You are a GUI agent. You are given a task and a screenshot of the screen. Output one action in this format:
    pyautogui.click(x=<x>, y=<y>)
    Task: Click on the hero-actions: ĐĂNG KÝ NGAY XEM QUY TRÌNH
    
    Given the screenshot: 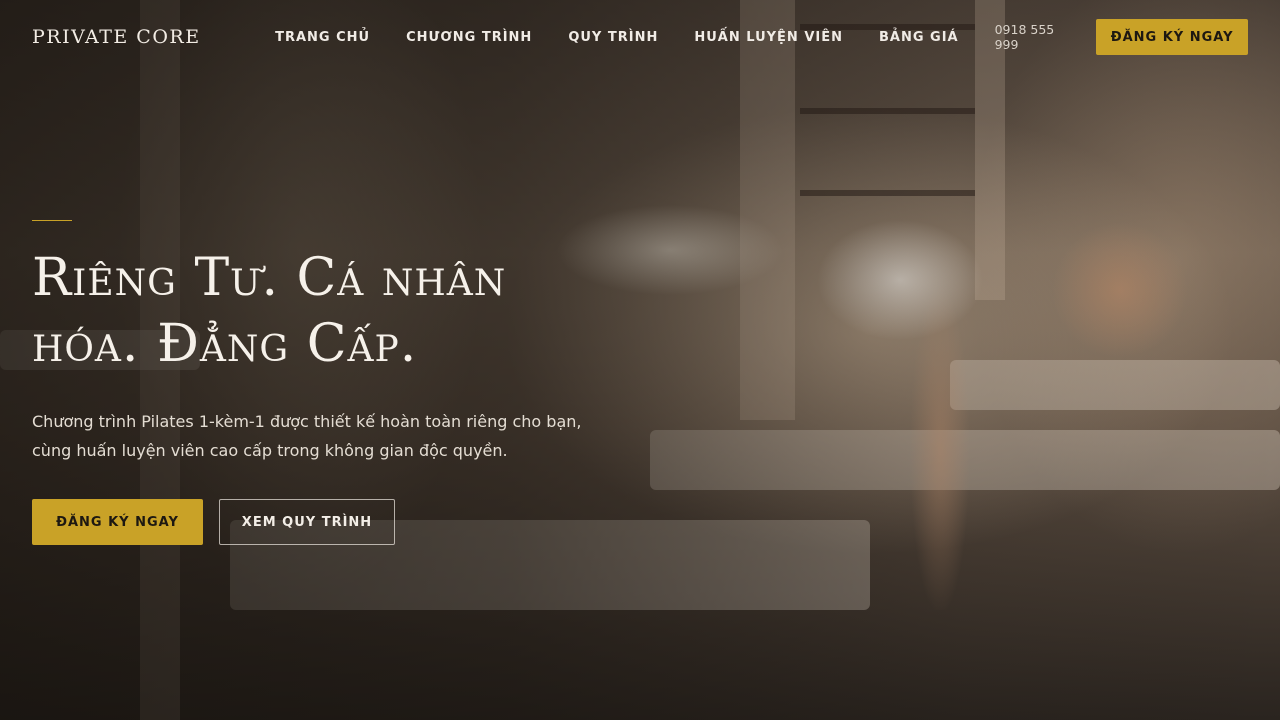 What is the action you would take?
    pyautogui.click(x=332, y=522)
    